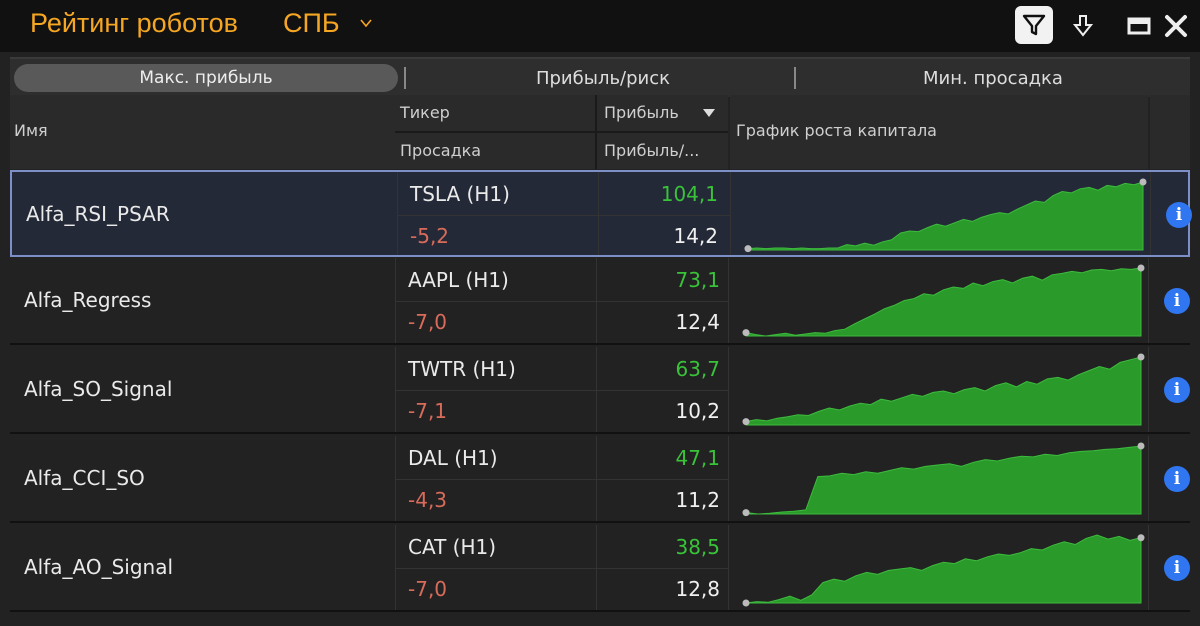 The image size is (1200, 626). I want to click on filter-icon, so click(1034, 25).